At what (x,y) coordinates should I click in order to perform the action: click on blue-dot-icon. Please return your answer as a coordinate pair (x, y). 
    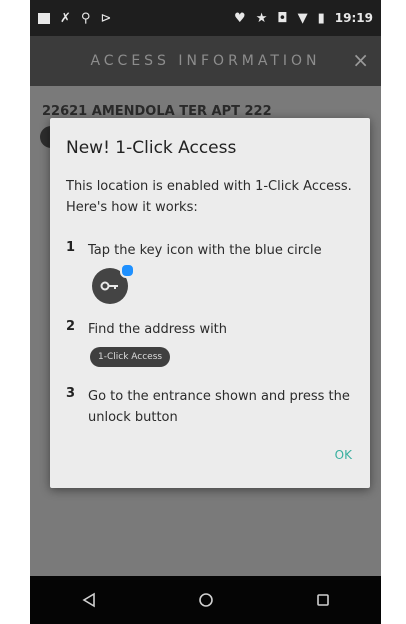
    Looking at the image, I should click on (127, 270).